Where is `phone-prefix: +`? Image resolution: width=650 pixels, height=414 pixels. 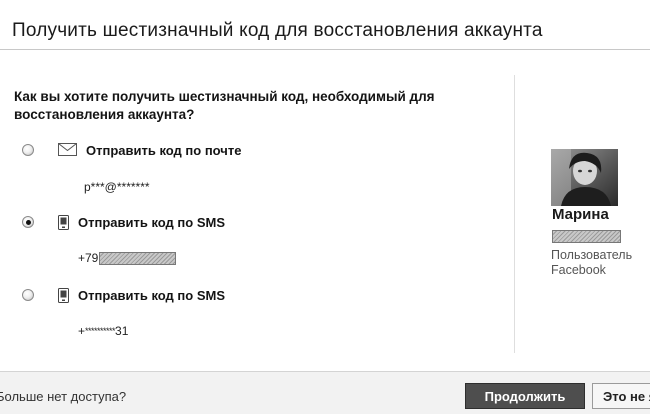
phone-prefix: + is located at coordinates (82, 331).